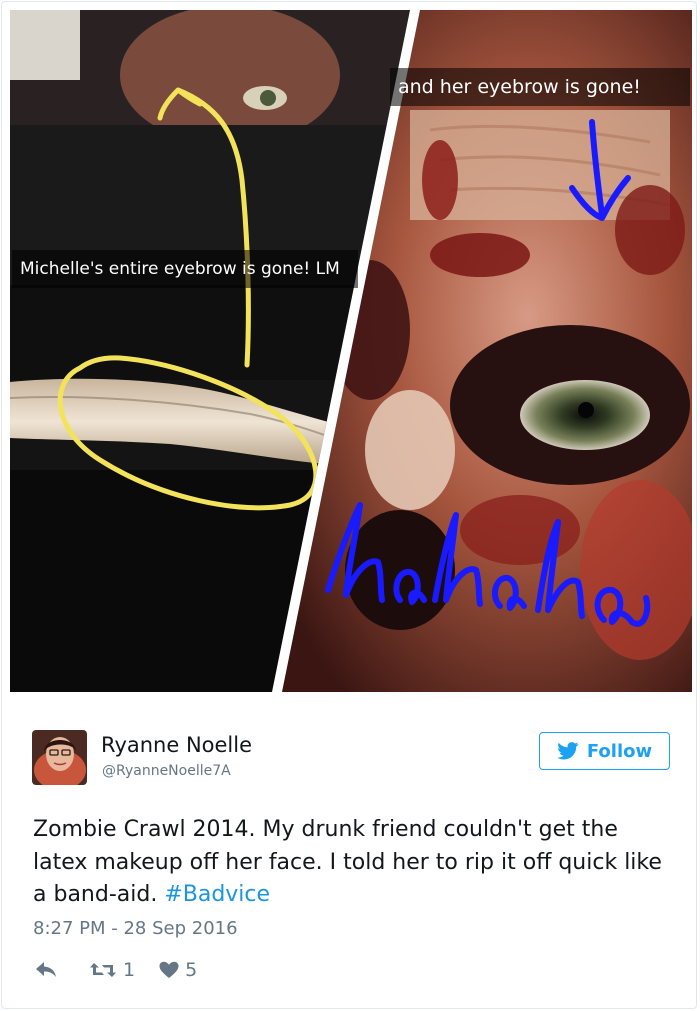 The width and height of the screenshot is (700, 1011). What do you see at coordinates (59, 757) in the screenshot?
I see `avatar` at bounding box center [59, 757].